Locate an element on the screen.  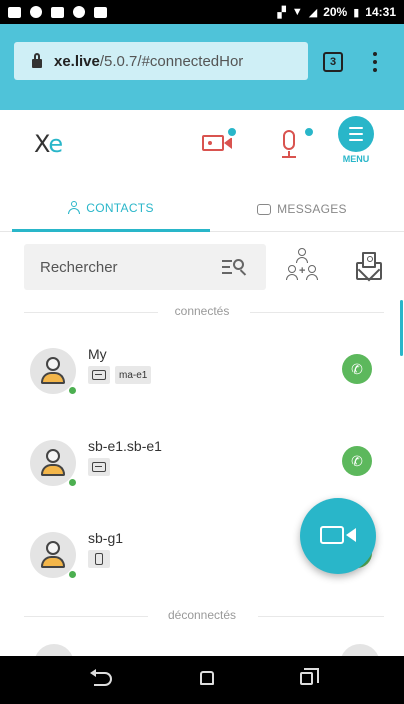
home-icon is located at coordinates (207, 678).